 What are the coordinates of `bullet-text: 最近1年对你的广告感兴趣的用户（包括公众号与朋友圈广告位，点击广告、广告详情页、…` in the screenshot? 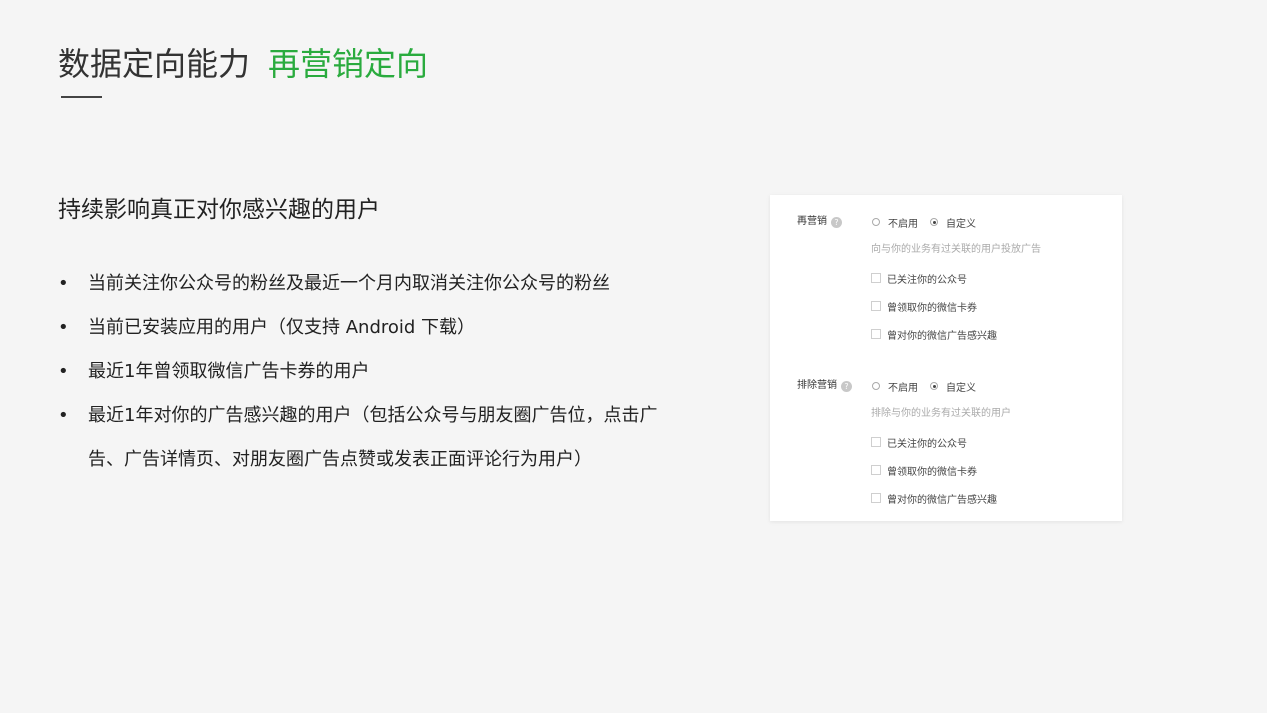 It's located at (373, 437).